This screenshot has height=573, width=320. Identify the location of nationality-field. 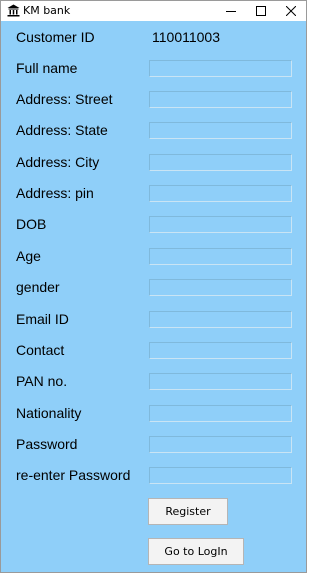
(220, 413).